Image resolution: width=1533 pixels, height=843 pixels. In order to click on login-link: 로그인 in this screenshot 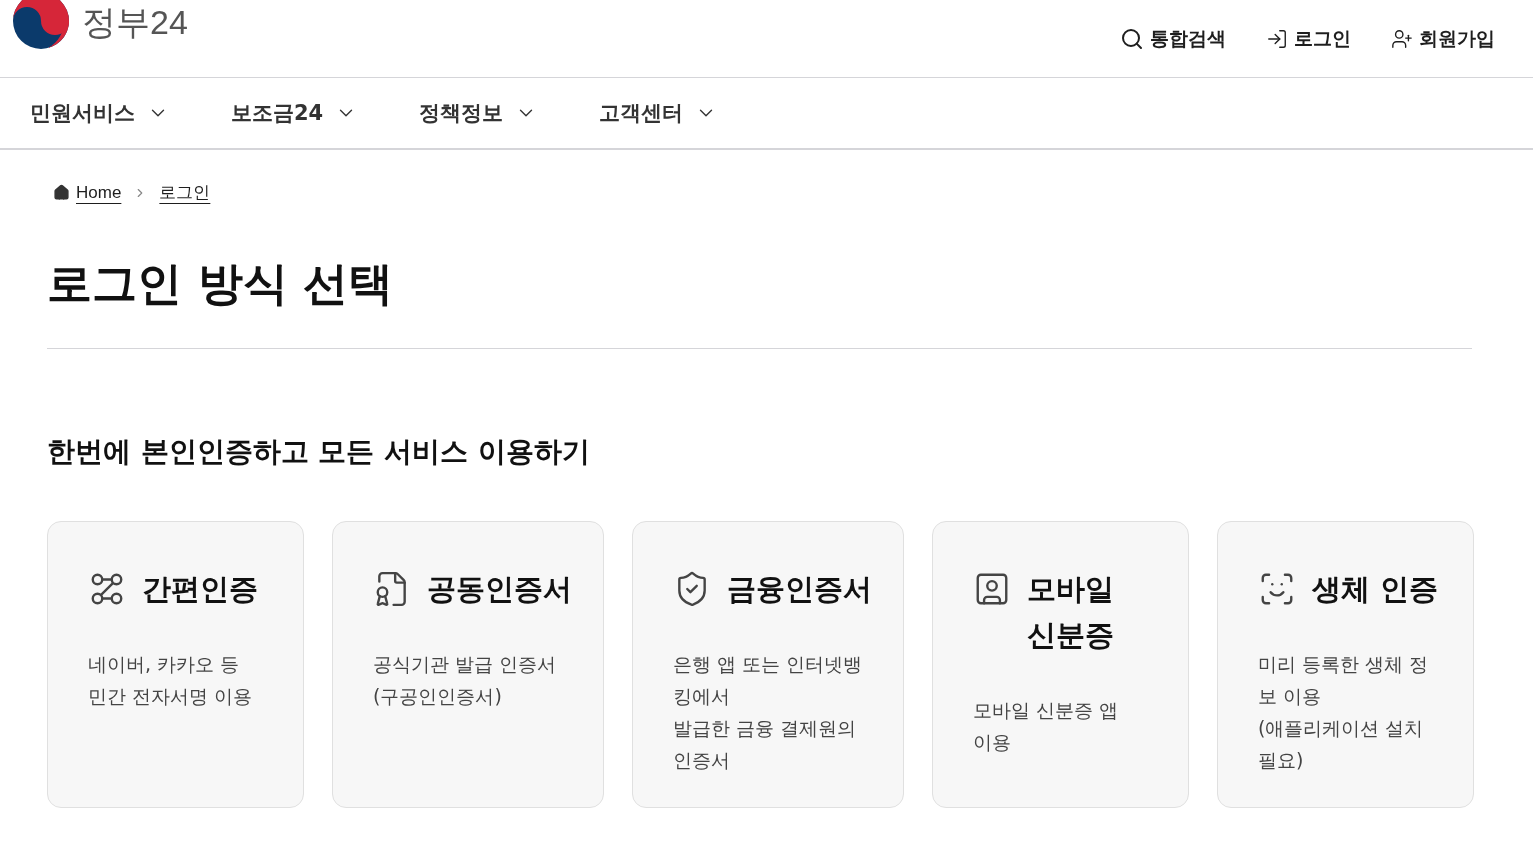, I will do `click(1308, 39)`.